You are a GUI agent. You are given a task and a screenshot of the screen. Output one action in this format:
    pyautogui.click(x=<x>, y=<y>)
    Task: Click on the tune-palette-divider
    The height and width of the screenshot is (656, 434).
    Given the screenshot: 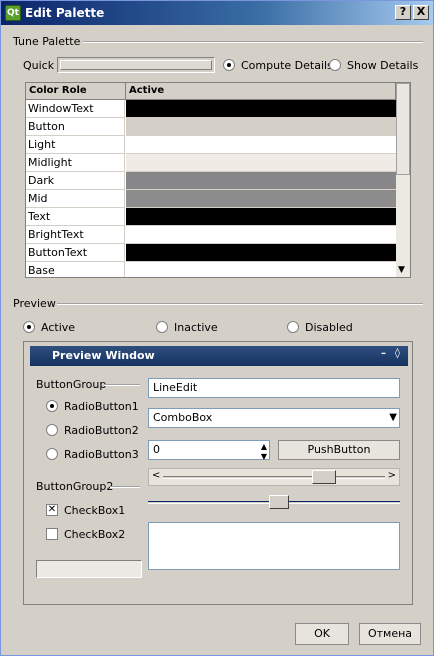 What is the action you would take?
    pyautogui.click(x=253, y=42)
    